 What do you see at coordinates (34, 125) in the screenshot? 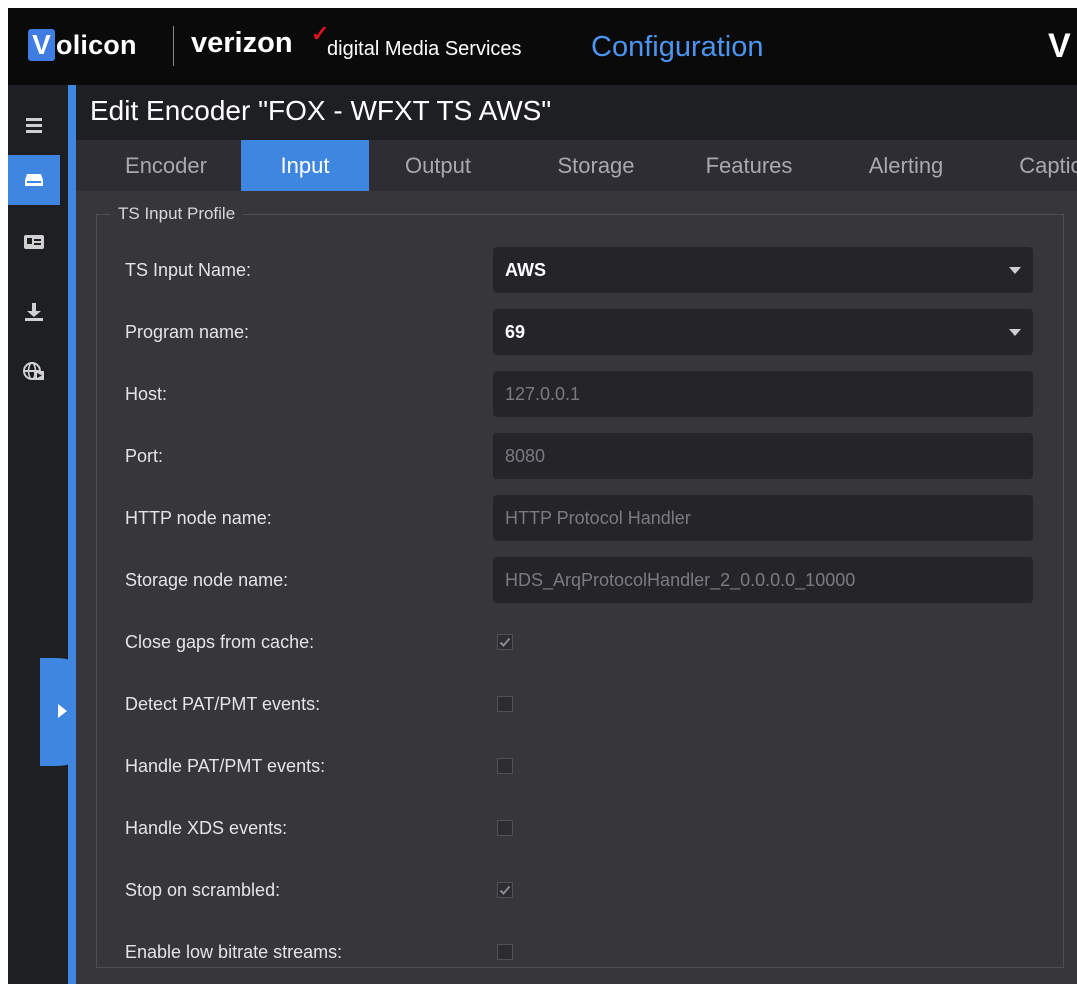
I see `menu-icon` at bounding box center [34, 125].